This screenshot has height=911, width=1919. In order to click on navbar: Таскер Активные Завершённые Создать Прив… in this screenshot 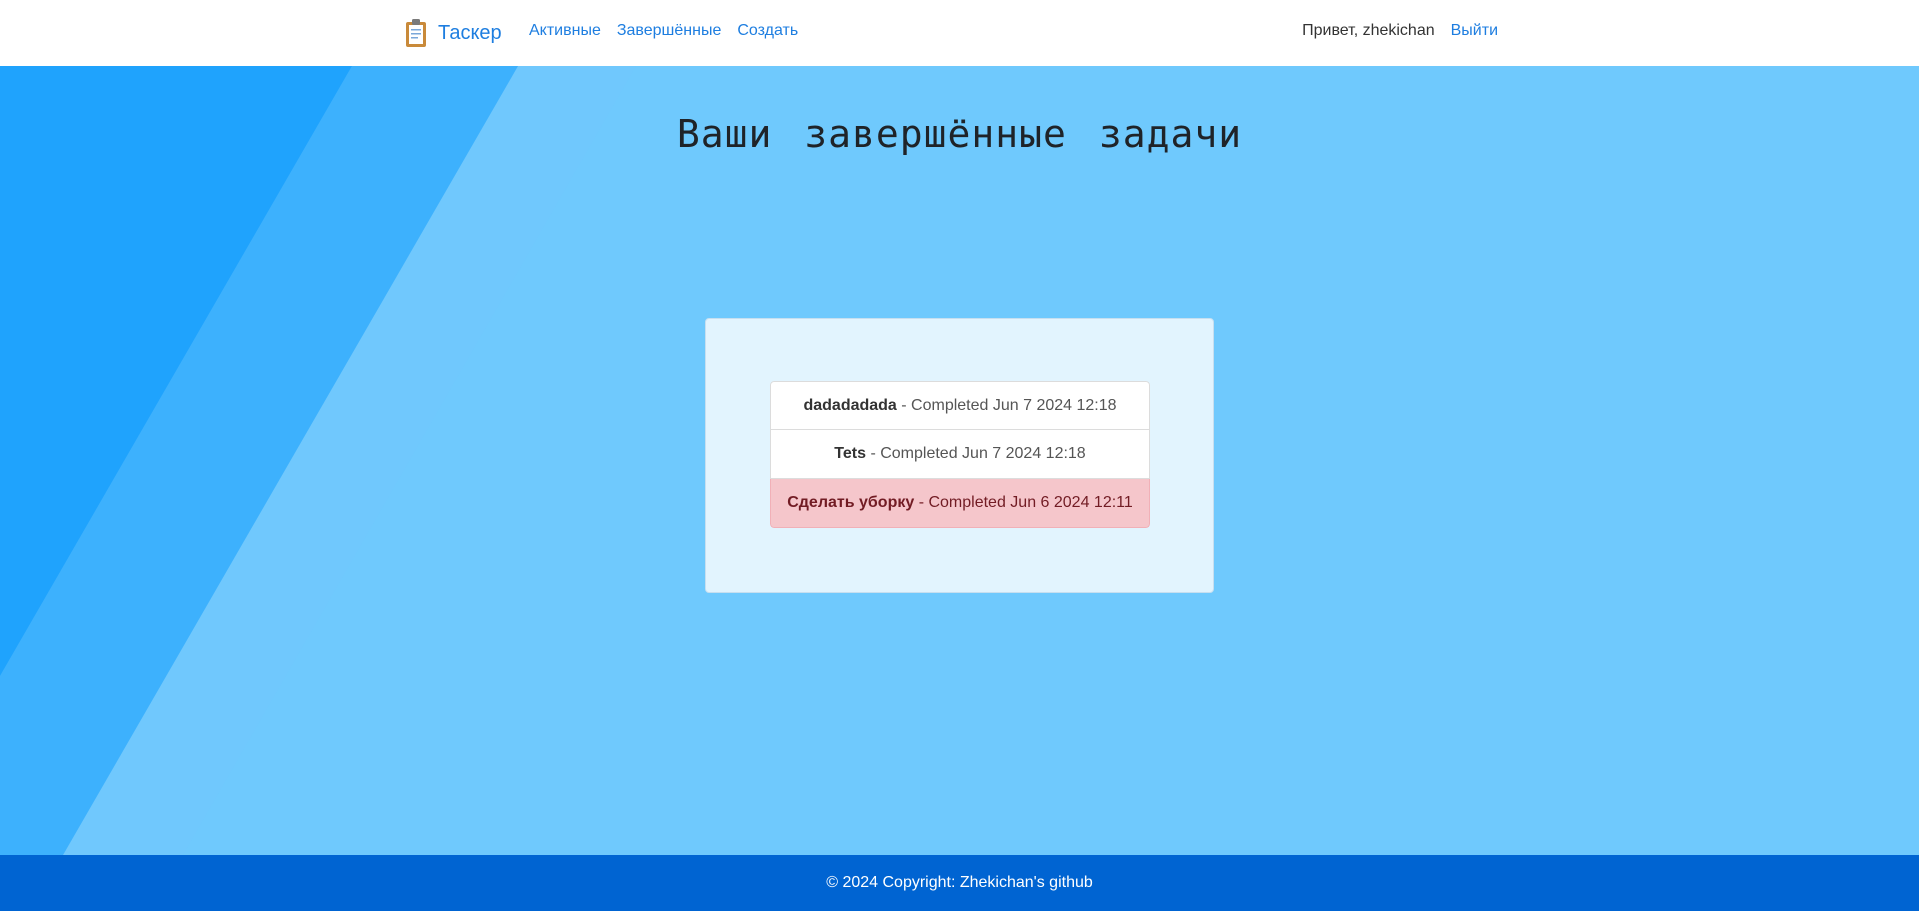, I will do `click(959, 33)`.